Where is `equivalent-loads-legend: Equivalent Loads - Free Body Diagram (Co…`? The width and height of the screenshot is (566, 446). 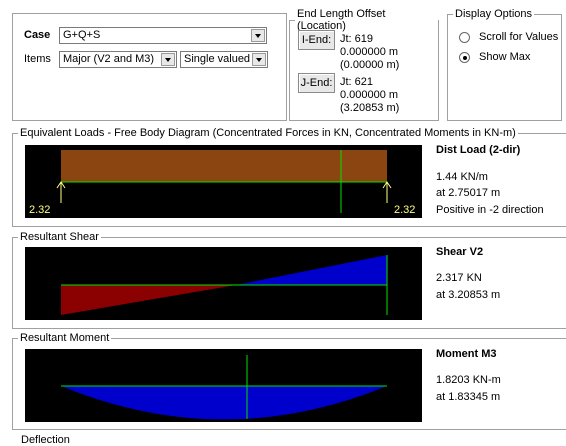 equivalent-loads-legend: Equivalent Loads - Free Body Diagram (Co… is located at coordinates (268, 133).